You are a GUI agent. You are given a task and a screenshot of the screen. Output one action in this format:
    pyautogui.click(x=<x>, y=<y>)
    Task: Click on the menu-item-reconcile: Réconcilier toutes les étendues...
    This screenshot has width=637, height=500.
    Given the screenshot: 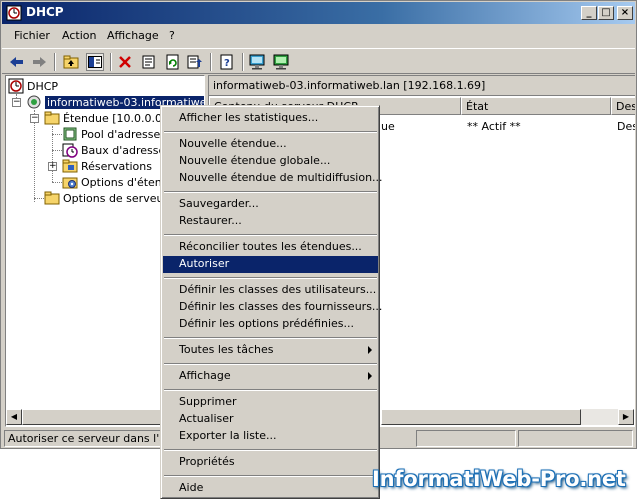 What is the action you would take?
    pyautogui.click(x=270, y=247)
    